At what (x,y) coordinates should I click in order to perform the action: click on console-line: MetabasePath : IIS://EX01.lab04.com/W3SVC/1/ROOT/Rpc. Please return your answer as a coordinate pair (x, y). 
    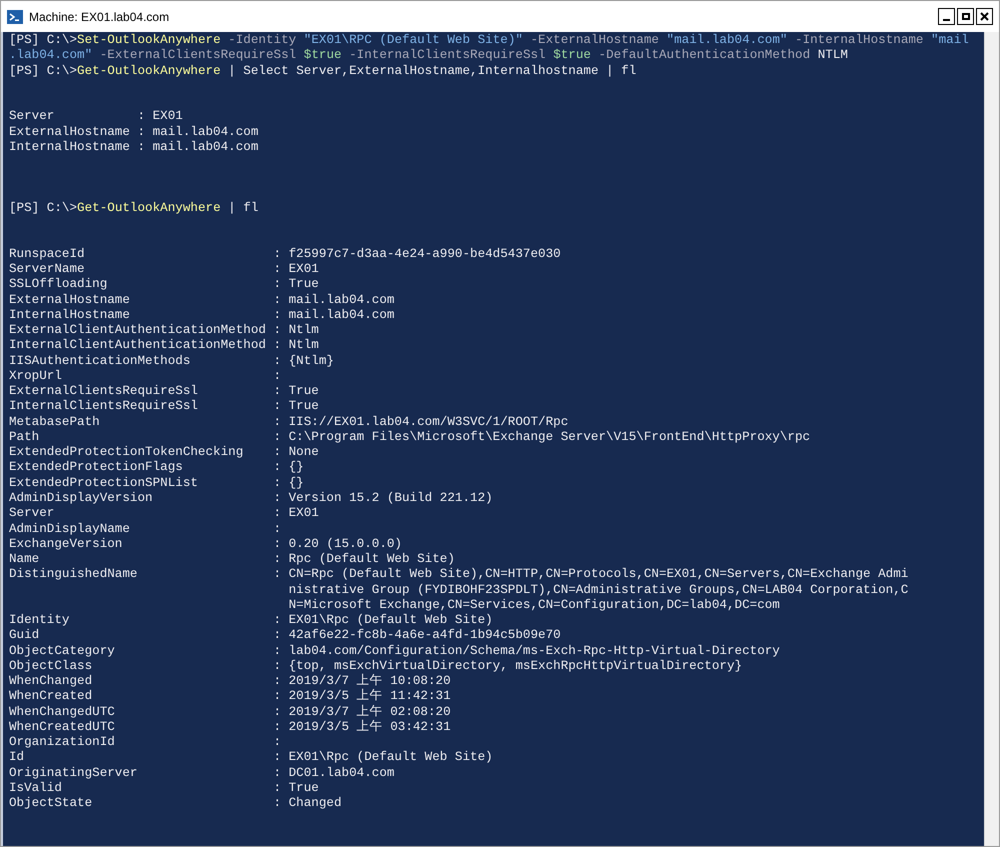
    Looking at the image, I should click on (288, 422).